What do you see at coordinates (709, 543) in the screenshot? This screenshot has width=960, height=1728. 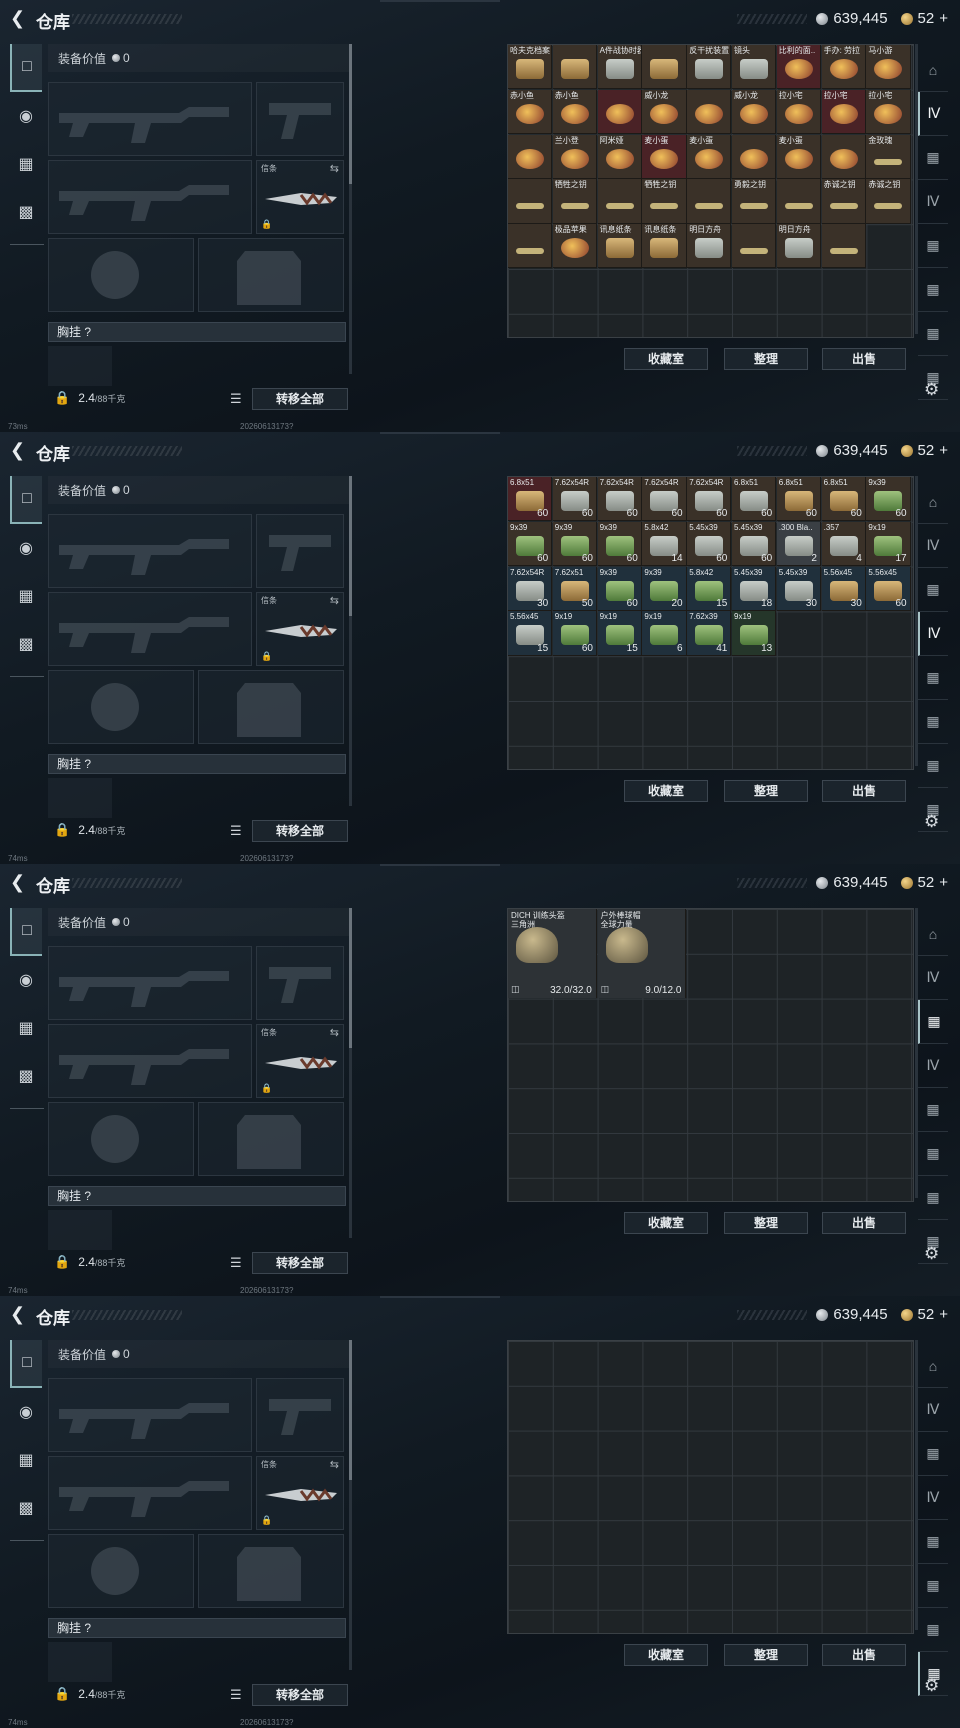 I see `ammo-item: 5.45x39 60` at bounding box center [709, 543].